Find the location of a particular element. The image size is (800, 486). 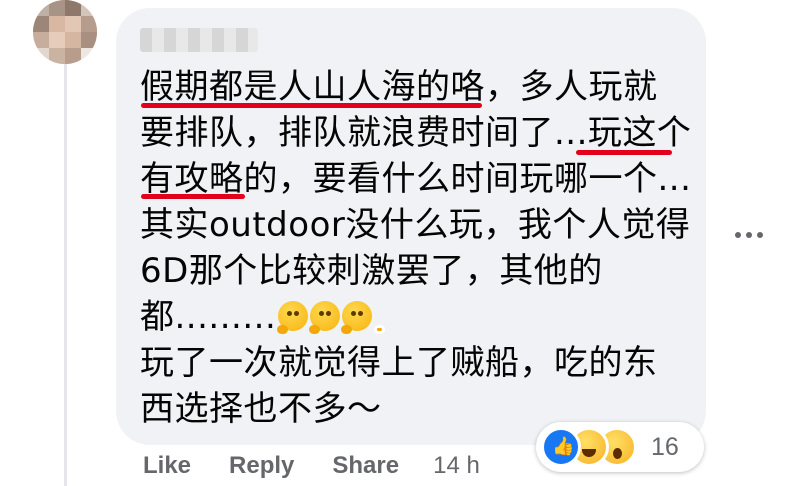

author-name-blurred is located at coordinates (199, 40).